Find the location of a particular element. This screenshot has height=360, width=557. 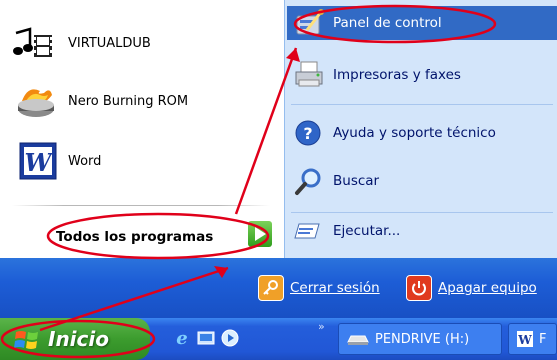

word-doc-icon: W is located at coordinates (525, 339).